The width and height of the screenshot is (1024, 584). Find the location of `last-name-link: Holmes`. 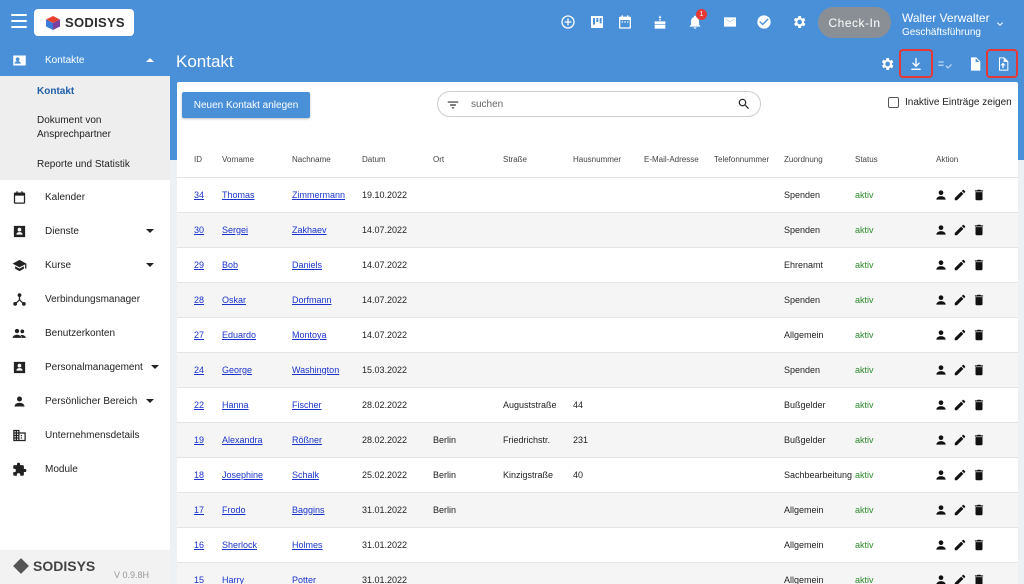

last-name-link: Holmes is located at coordinates (307, 545).